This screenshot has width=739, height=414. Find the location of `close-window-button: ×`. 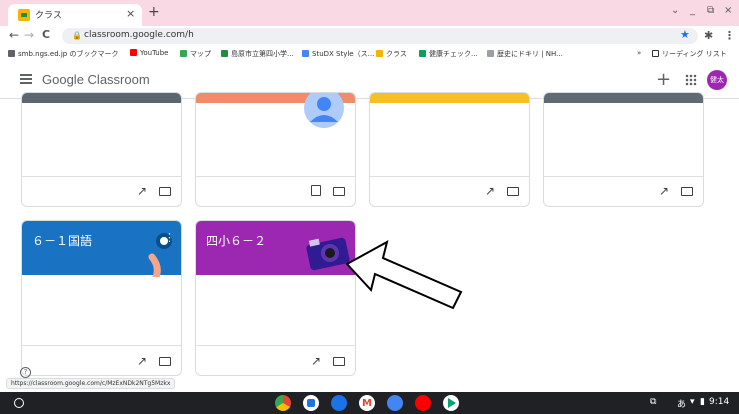

close-window-button: × is located at coordinates (728, 10).